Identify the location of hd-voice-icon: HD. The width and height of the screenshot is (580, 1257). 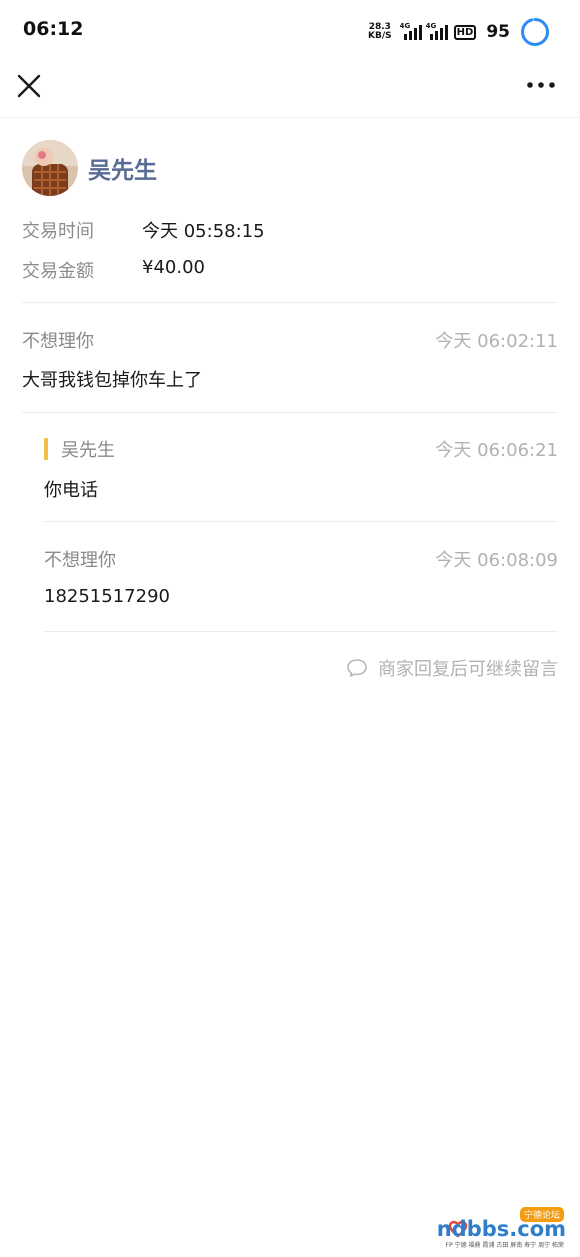
(465, 32).